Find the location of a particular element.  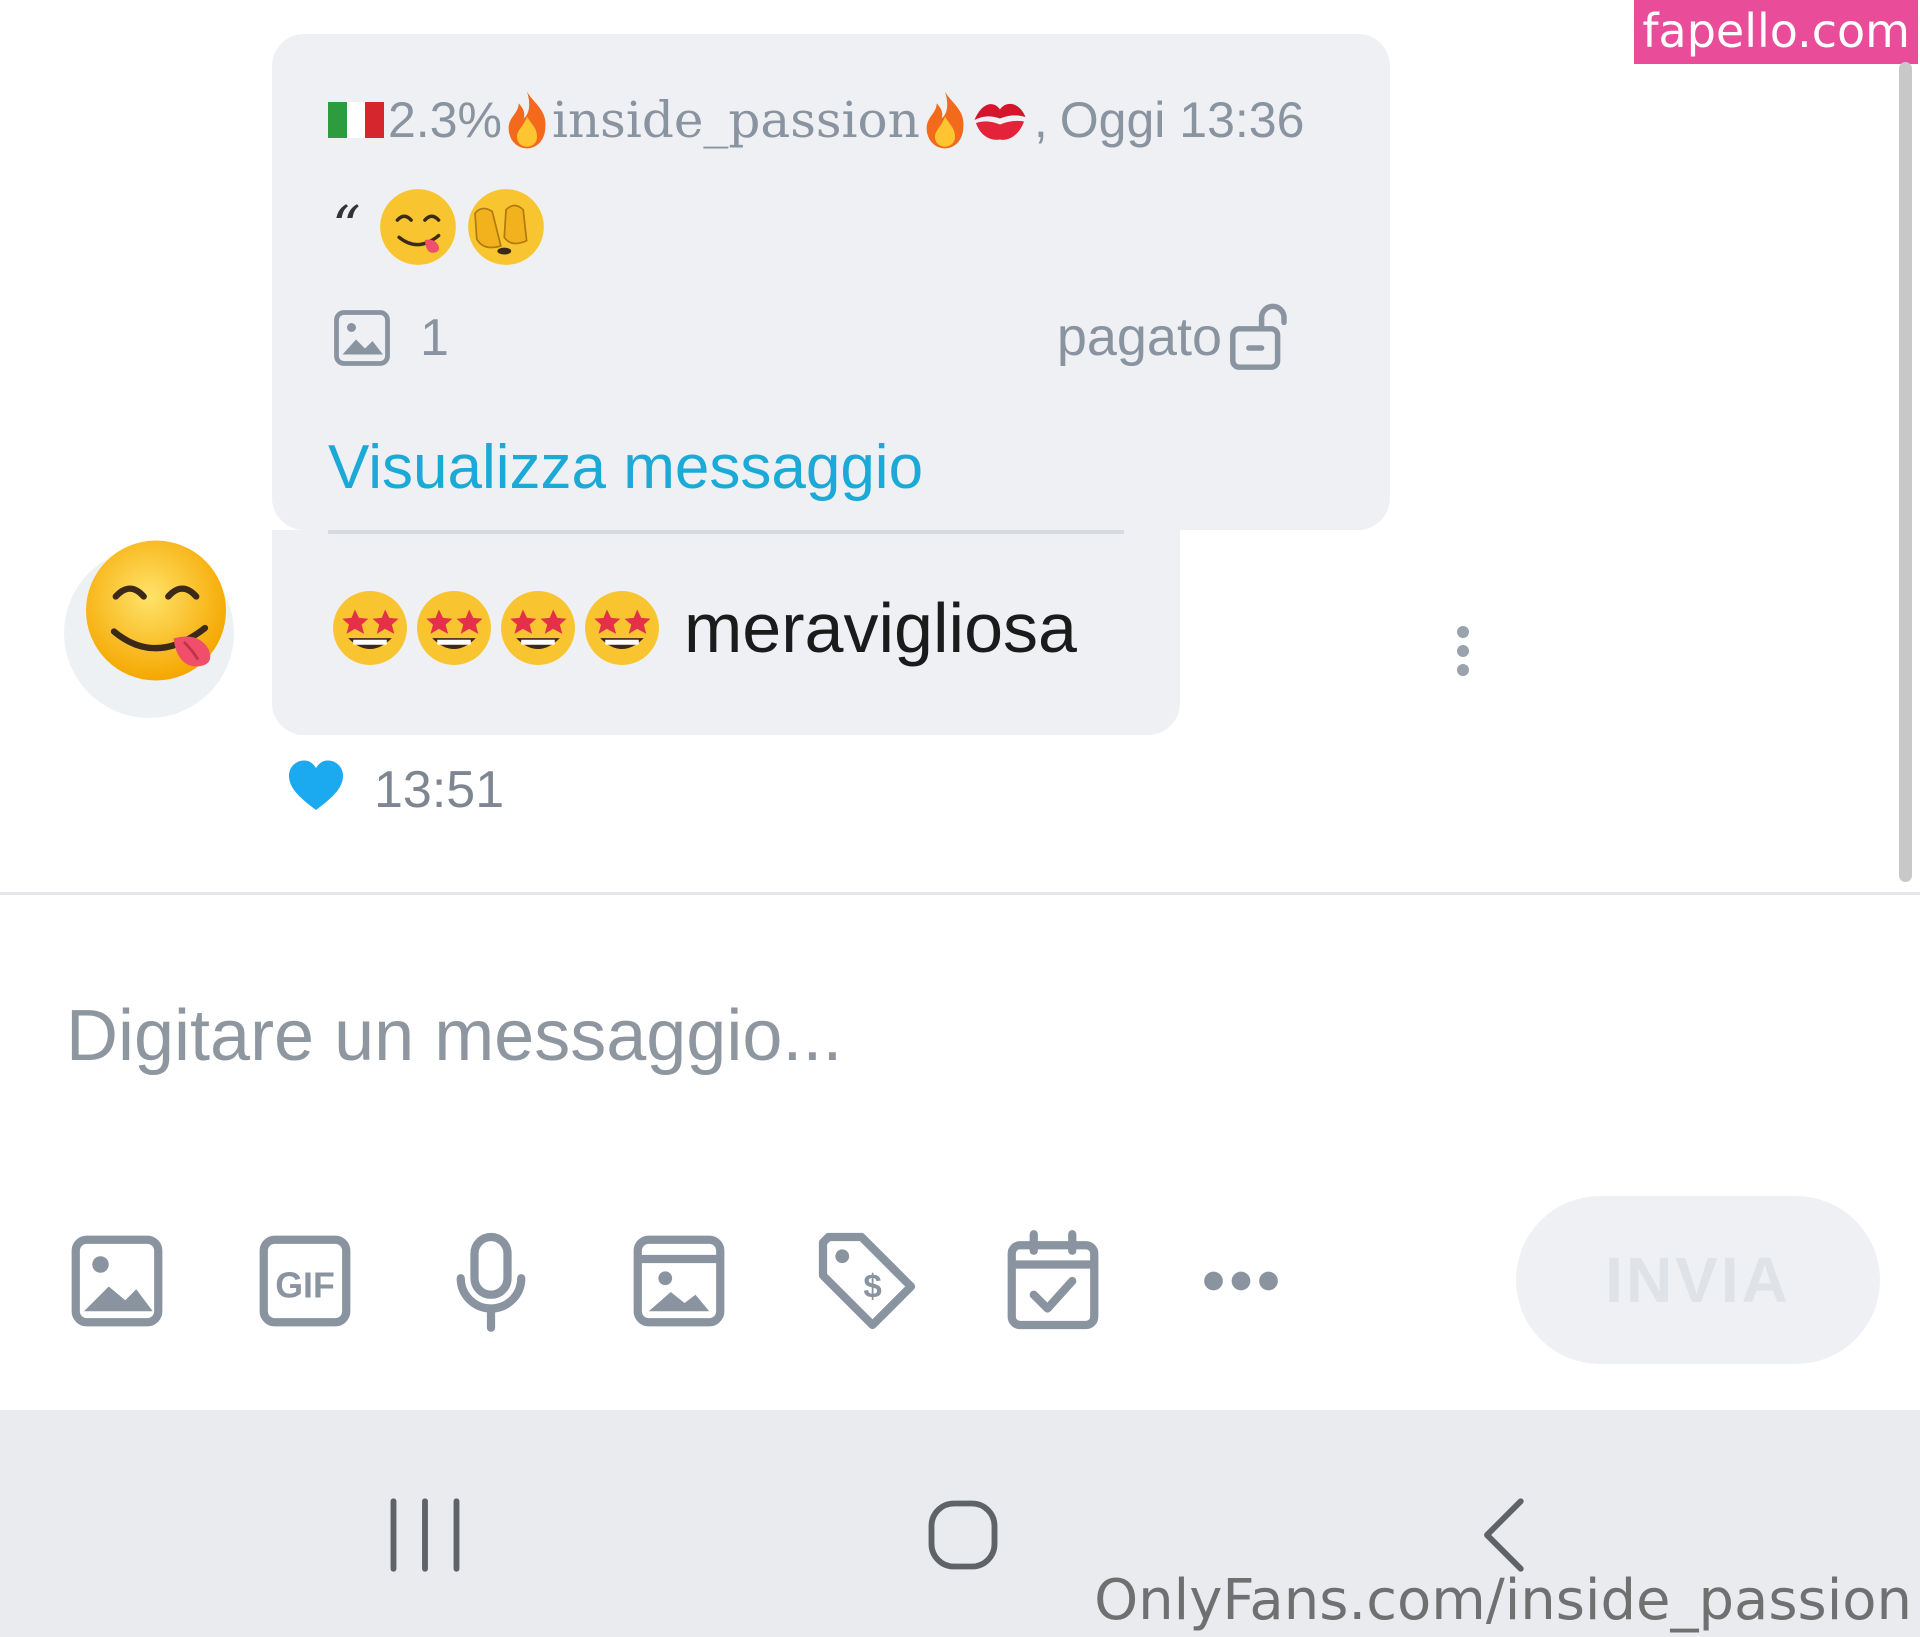

quoted-media-info: 1 pagato is located at coordinates (832, 340).